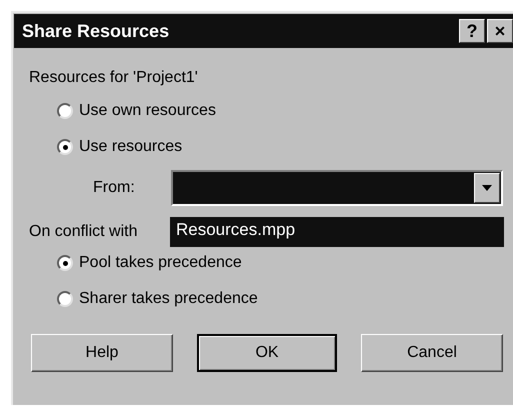  I want to click on dialog-button: OK, so click(267, 353).